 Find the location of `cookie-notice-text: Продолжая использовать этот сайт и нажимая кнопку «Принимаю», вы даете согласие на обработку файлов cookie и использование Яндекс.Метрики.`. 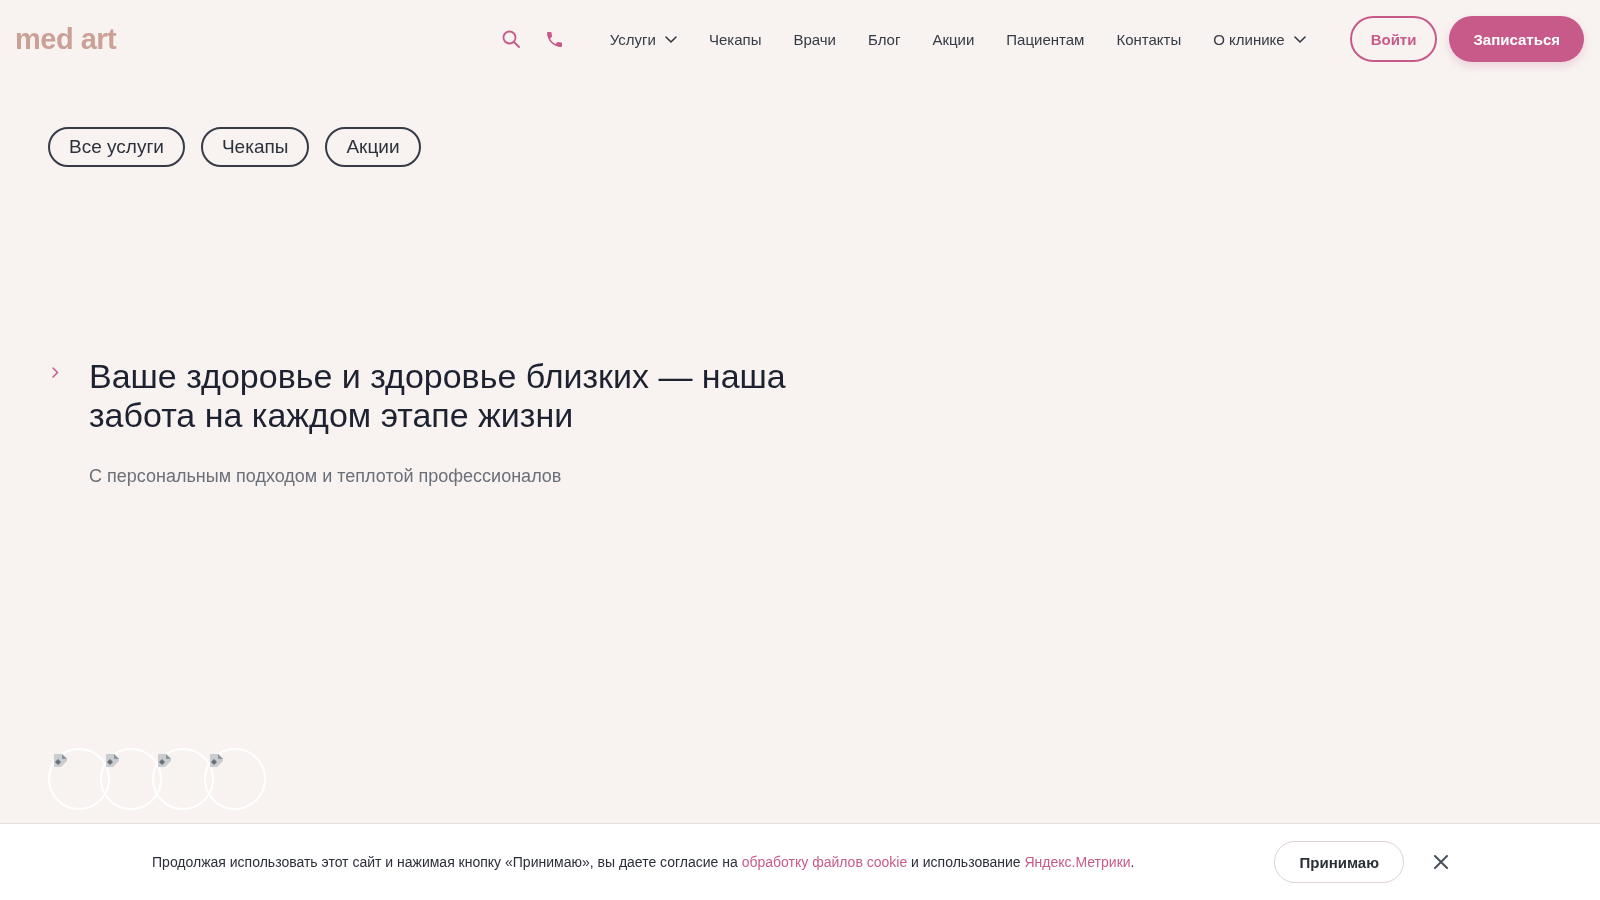

cookie-notice-text: Продолжая использовать этот сайт и нажимая кнопку «Принимаю», вы даете согласие на обработку файлов cookie и использование Яндекс.Метрики. is located at coordinates (643, 862).